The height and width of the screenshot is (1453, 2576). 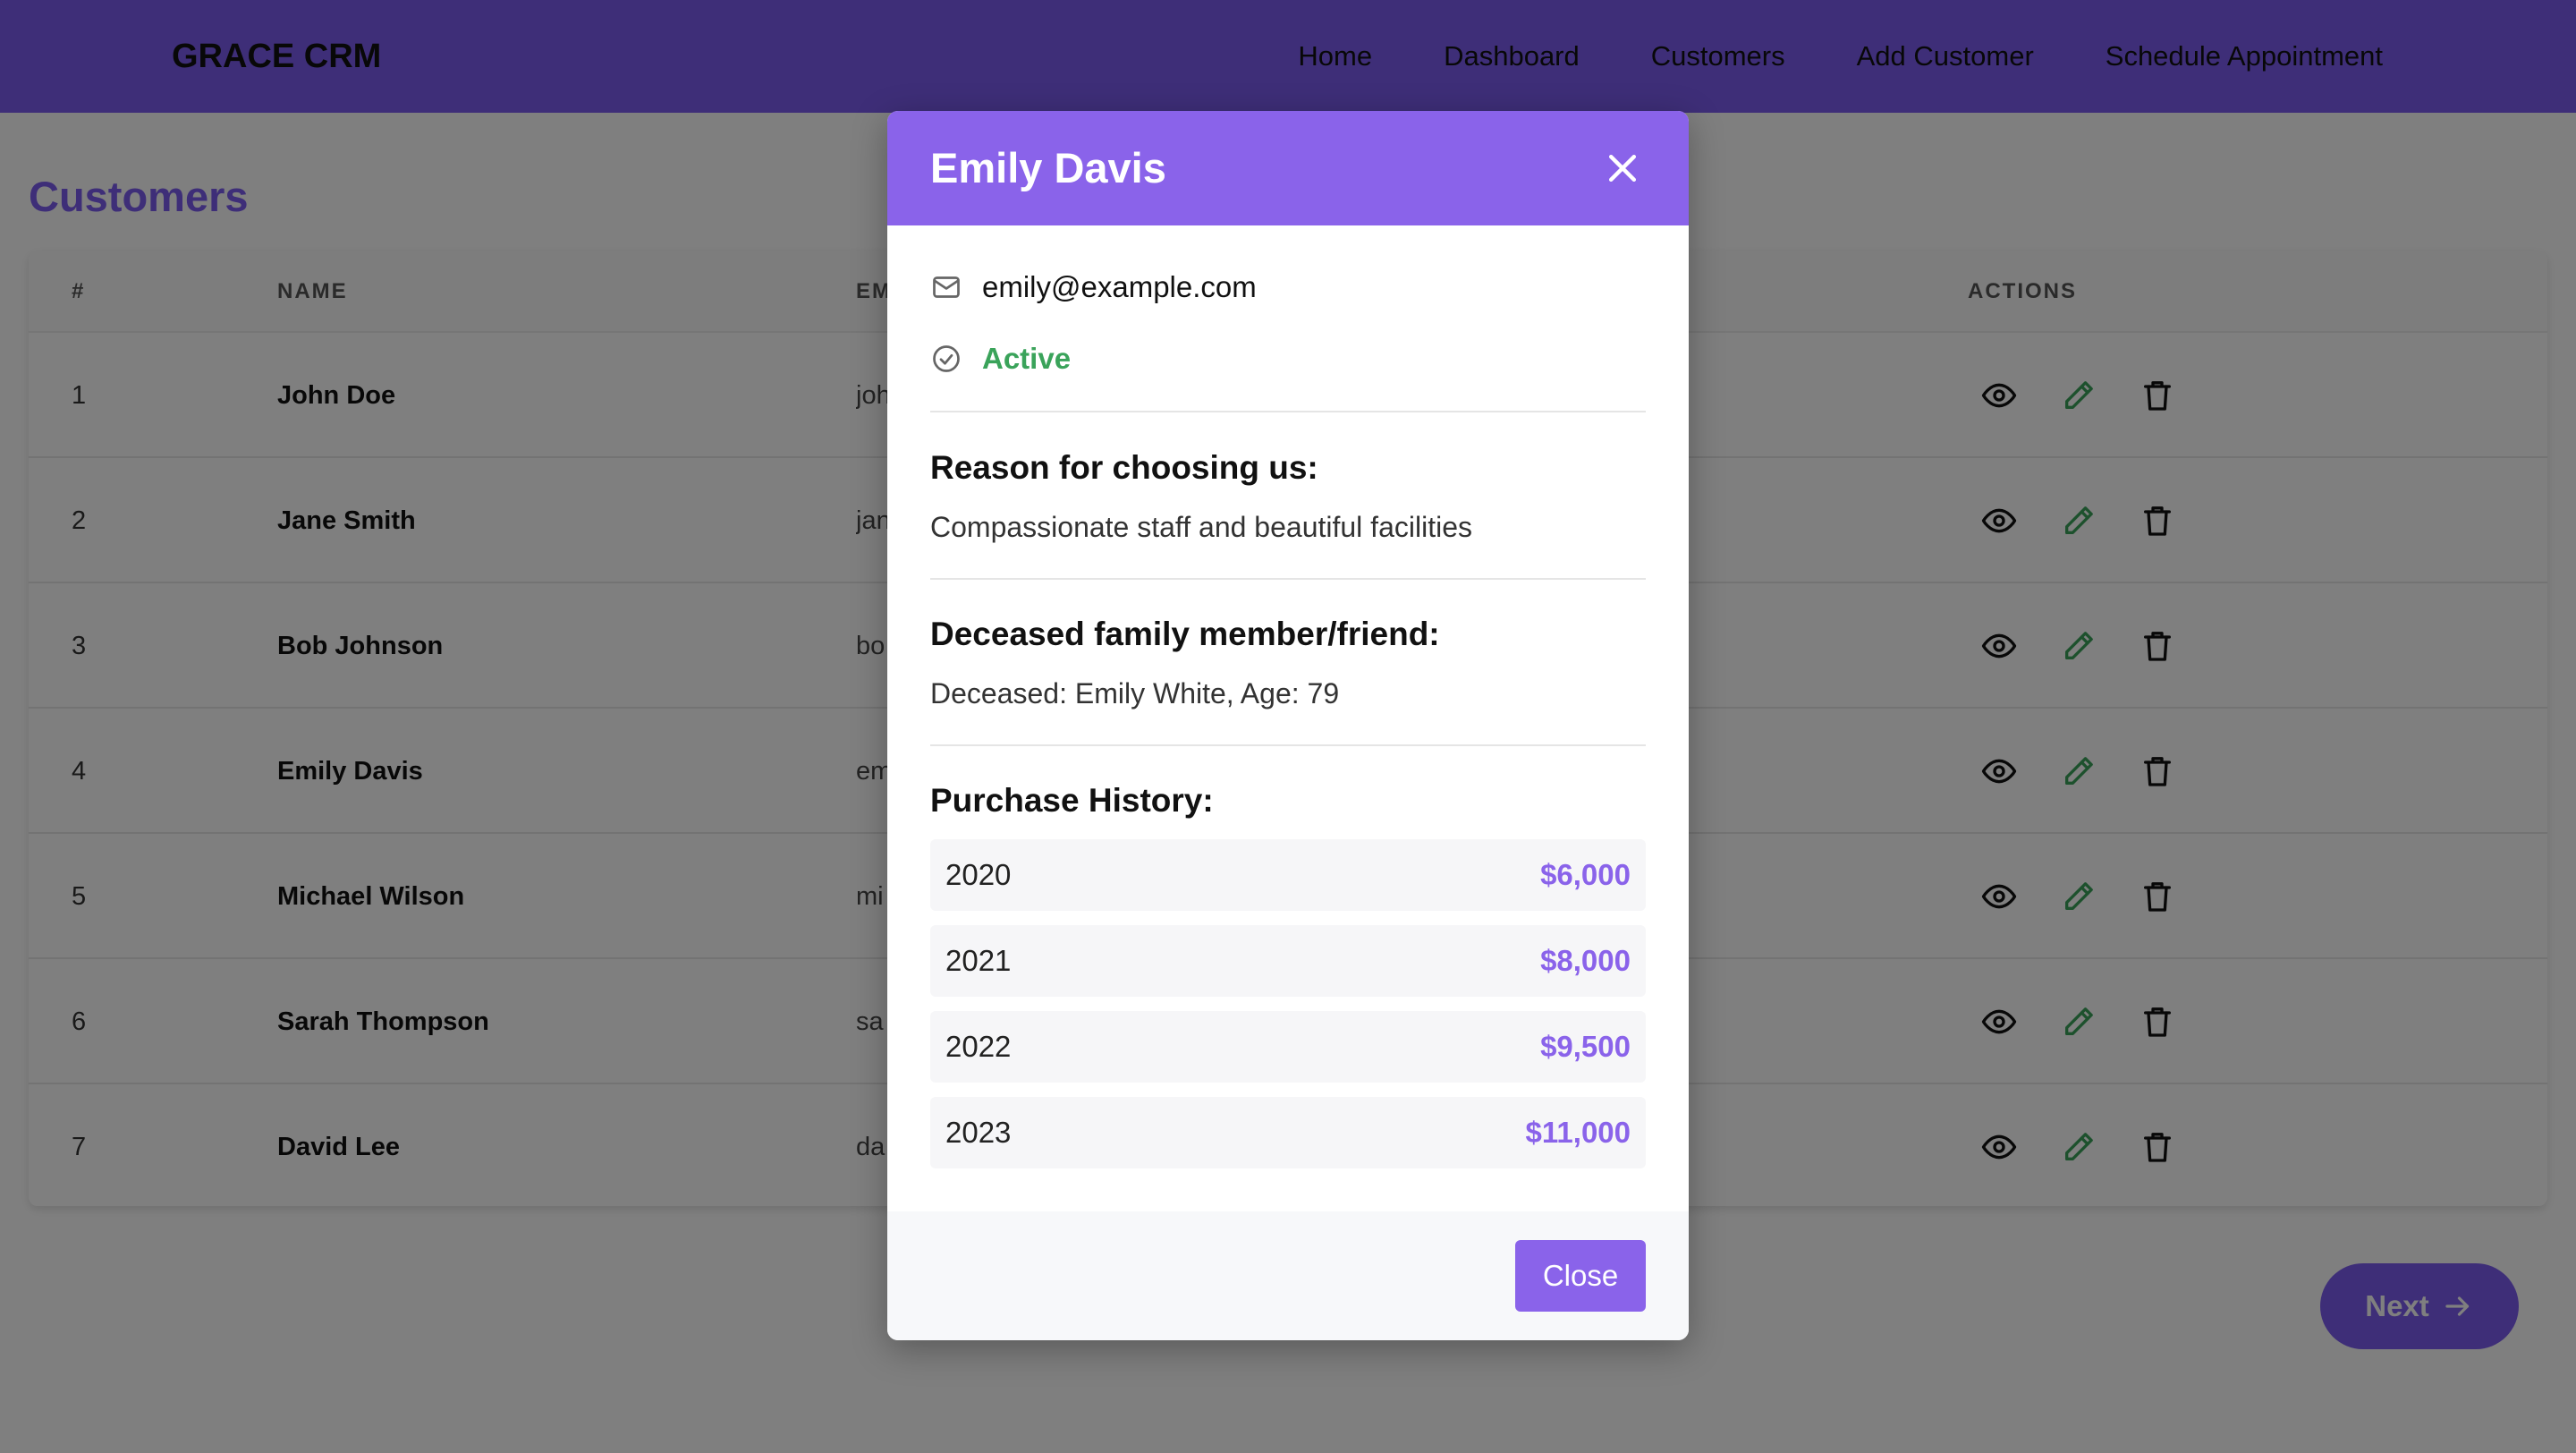 What do you see at coordinates (1288, 1132) in the screenshot?
I see `purchase-row: 2023 $11,000` at bounding box center [1288, 1132].